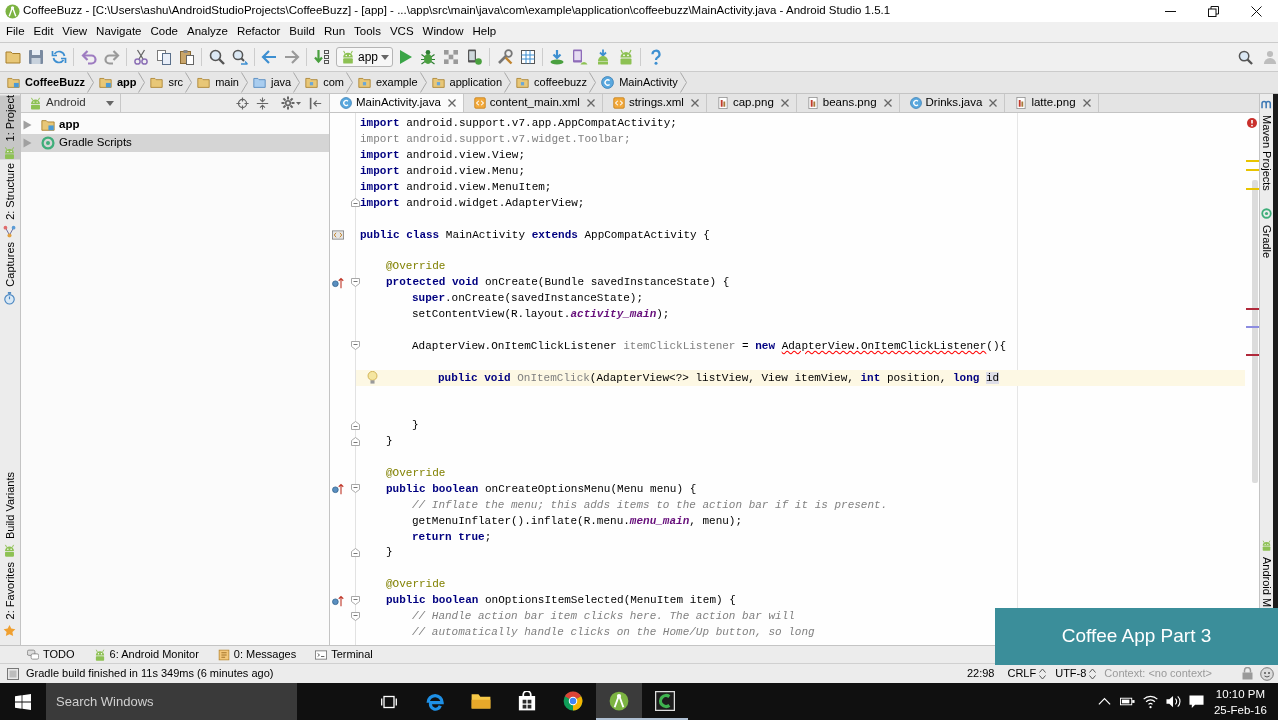 The width and height of the screenshot is (1278, 720). What do you see at coordinates (579, 57) in the screenshot?
I see `phone-android-icon` at bounding box center [579, 57].